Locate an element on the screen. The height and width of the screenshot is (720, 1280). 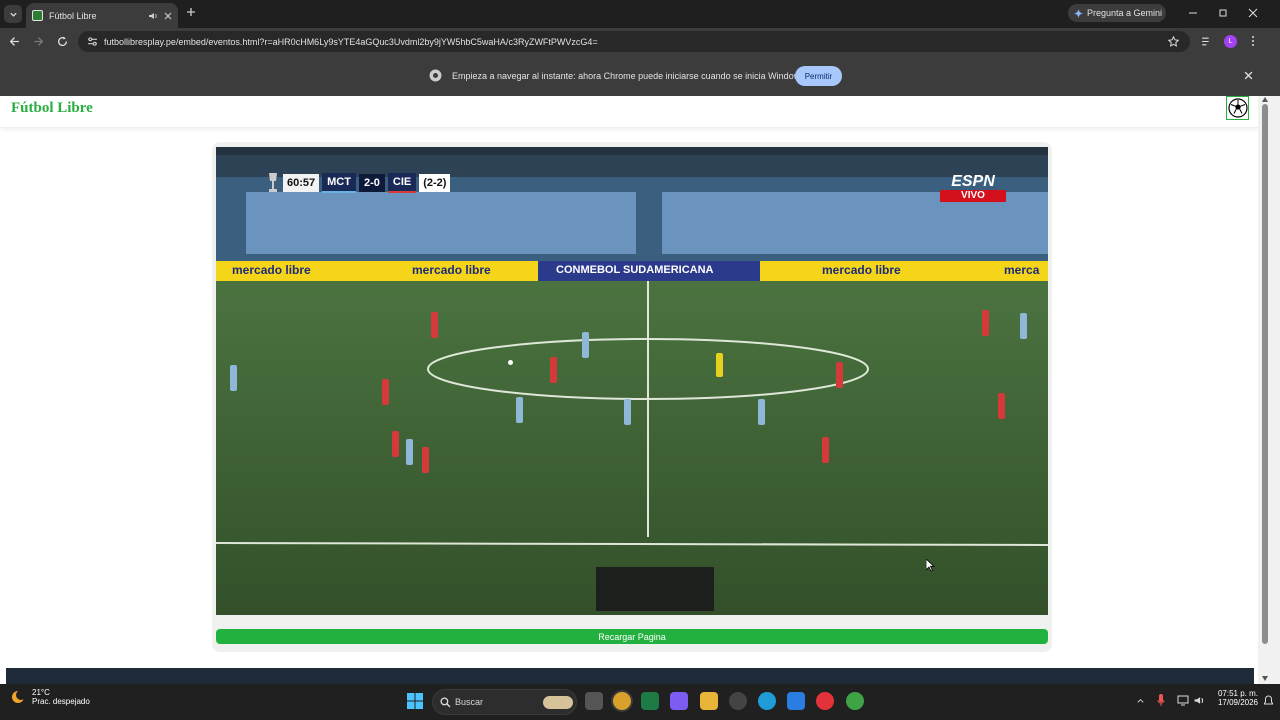
speaker-icon is located at coordinates (153, 16).